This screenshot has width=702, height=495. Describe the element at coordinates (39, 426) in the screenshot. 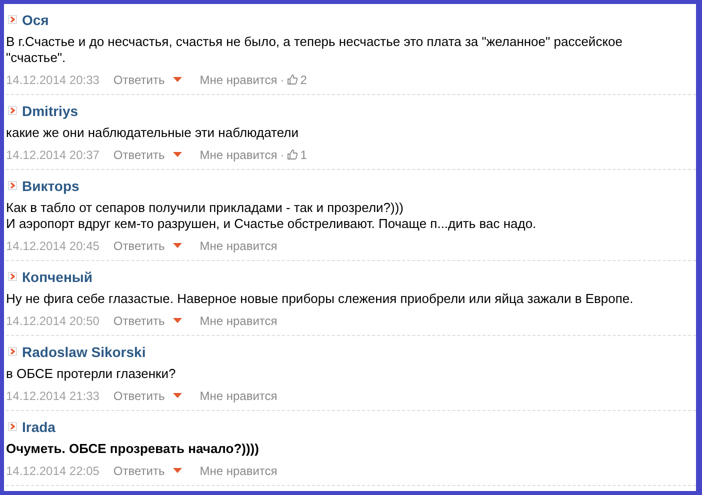

I see `author-link: Irada` at that location.